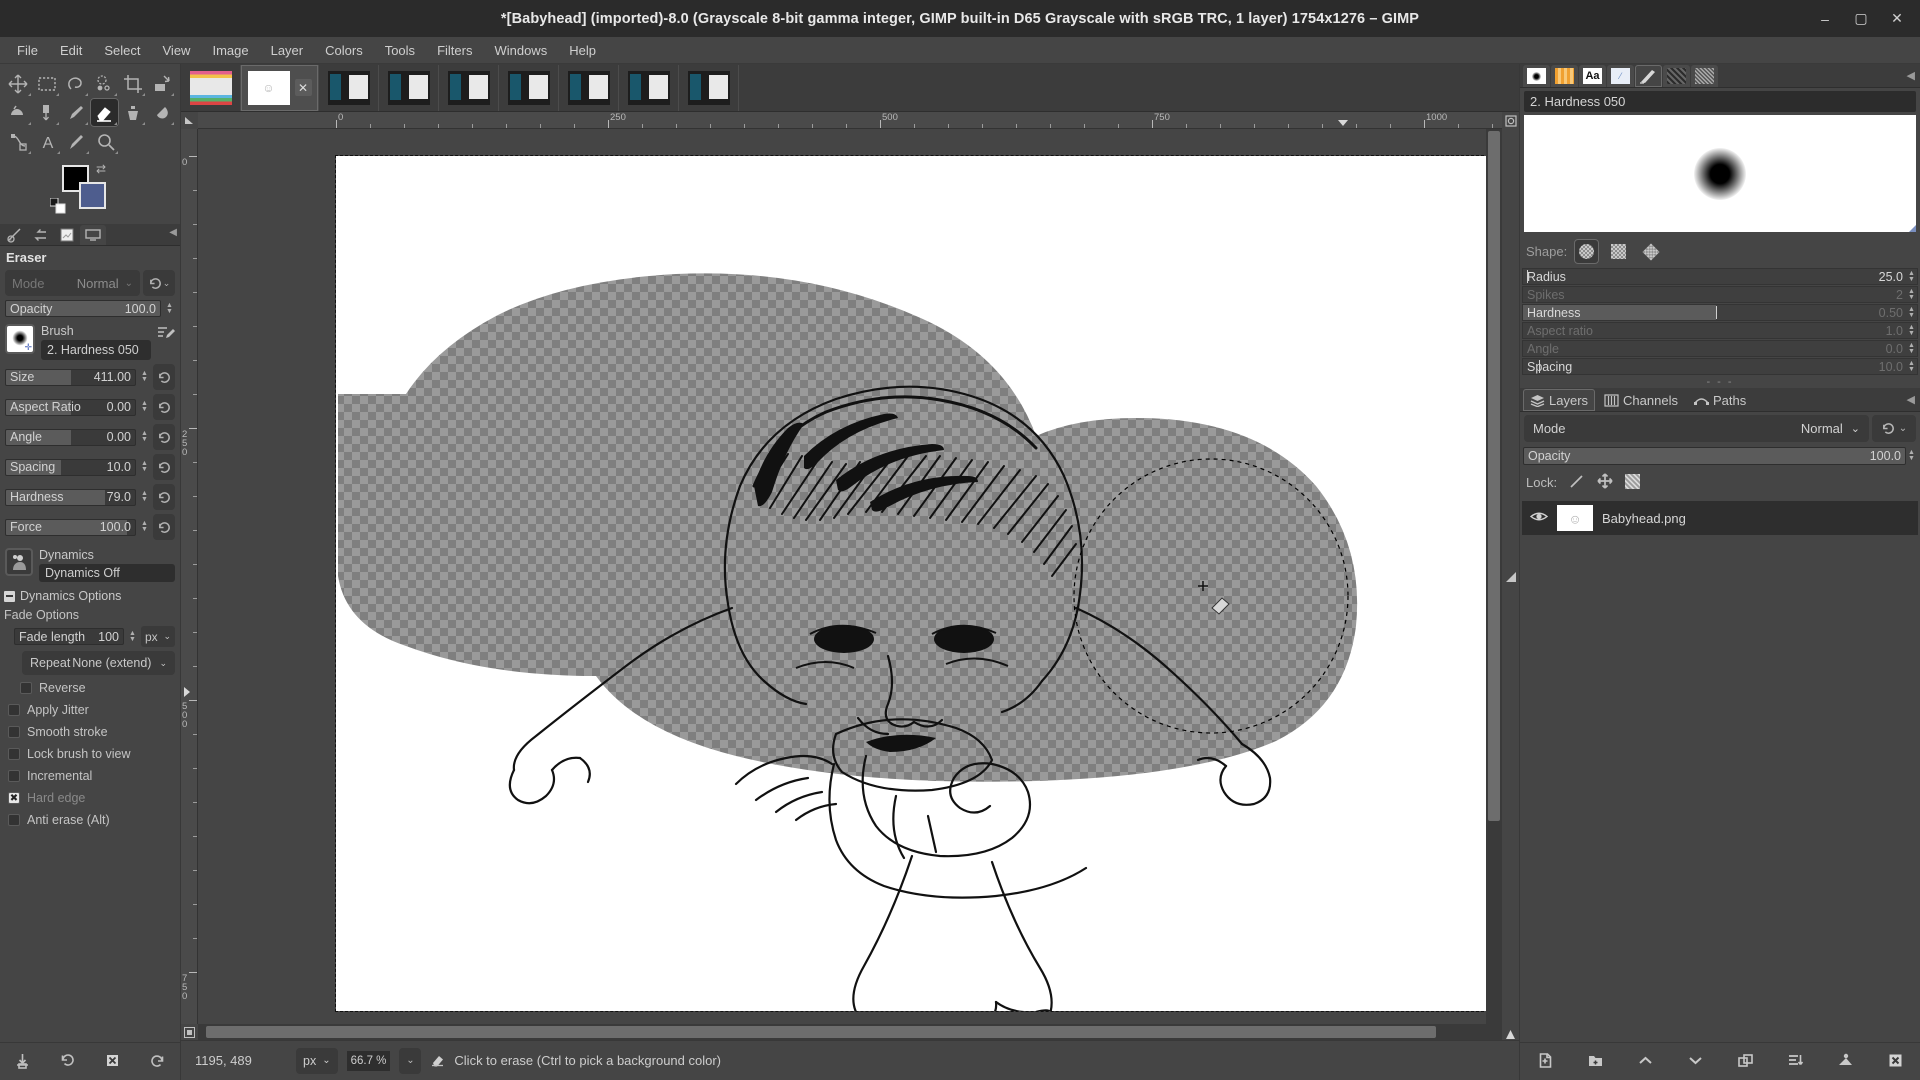 The height and width of the screenshot is (1080, 1920). Describe the element at coordinates (164, 437) in the screenshot. I see `reset-angle-button` at that location.